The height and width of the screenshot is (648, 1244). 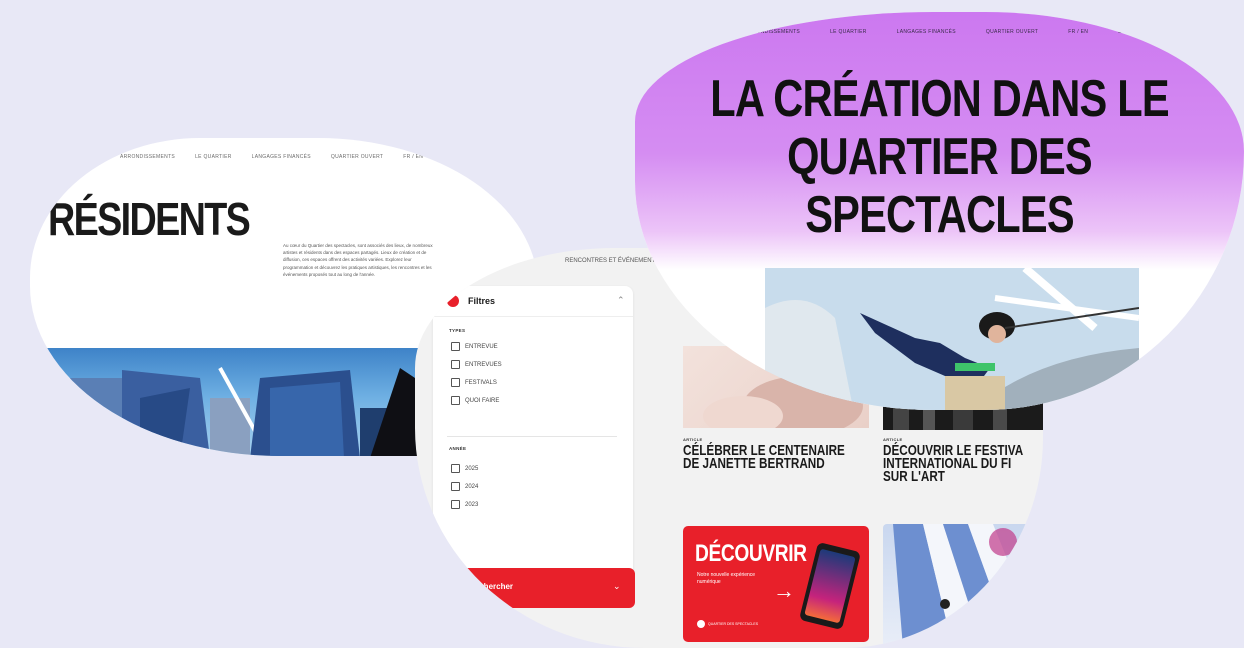 I want to click on hero-photo, so click(x=952, y=339).